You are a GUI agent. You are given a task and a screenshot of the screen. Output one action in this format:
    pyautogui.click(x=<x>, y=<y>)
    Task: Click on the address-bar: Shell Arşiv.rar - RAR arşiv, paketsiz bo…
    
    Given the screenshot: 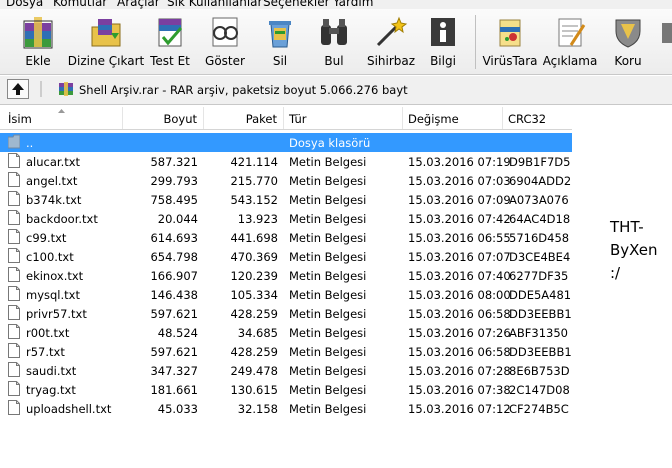 What is the action you would take?
    pyautogui.click(x=336, y=90)
    